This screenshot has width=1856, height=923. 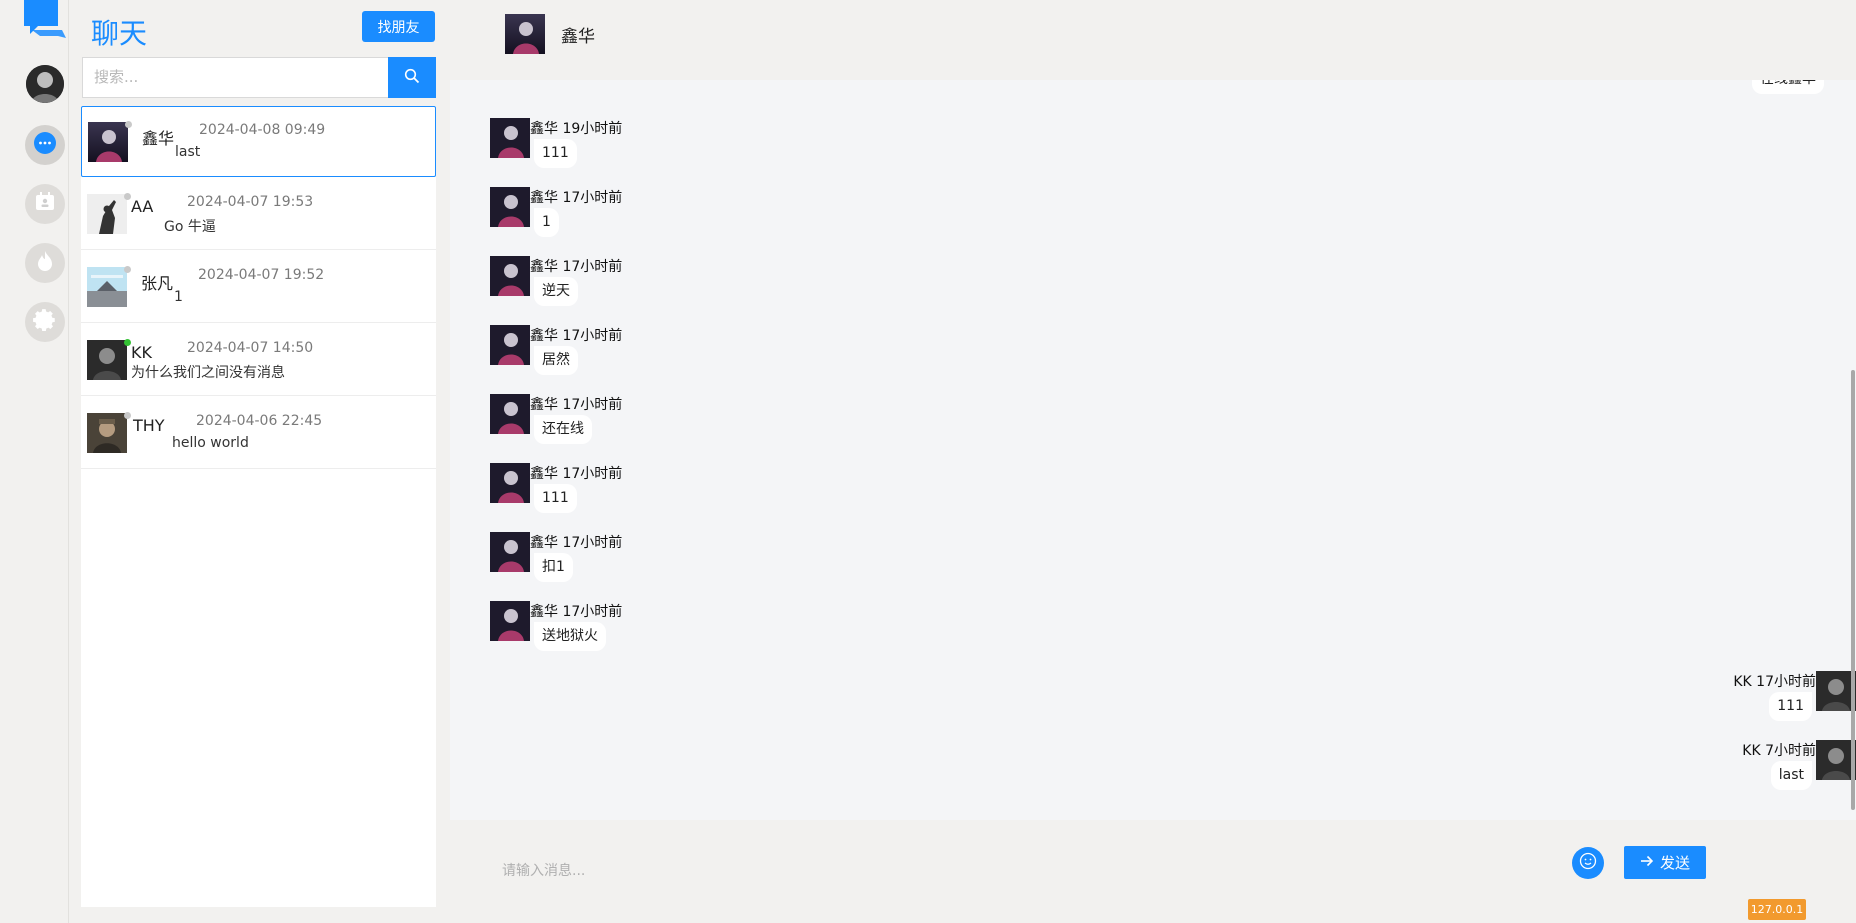 I want to click on conversation-last-message: 1, so click(x=178, y=297).